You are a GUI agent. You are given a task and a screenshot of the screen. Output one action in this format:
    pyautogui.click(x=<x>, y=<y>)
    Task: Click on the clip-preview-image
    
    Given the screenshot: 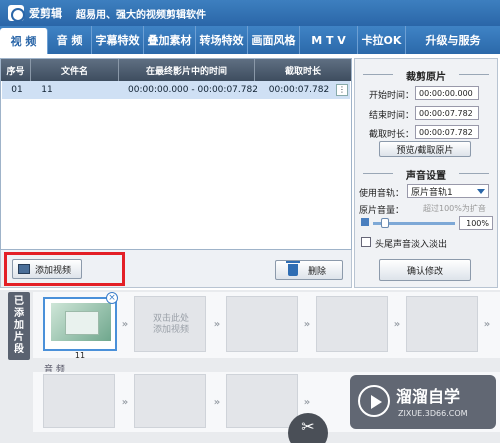 What is the action you would take?
    pyautogui.click(x=81, y=322)
    